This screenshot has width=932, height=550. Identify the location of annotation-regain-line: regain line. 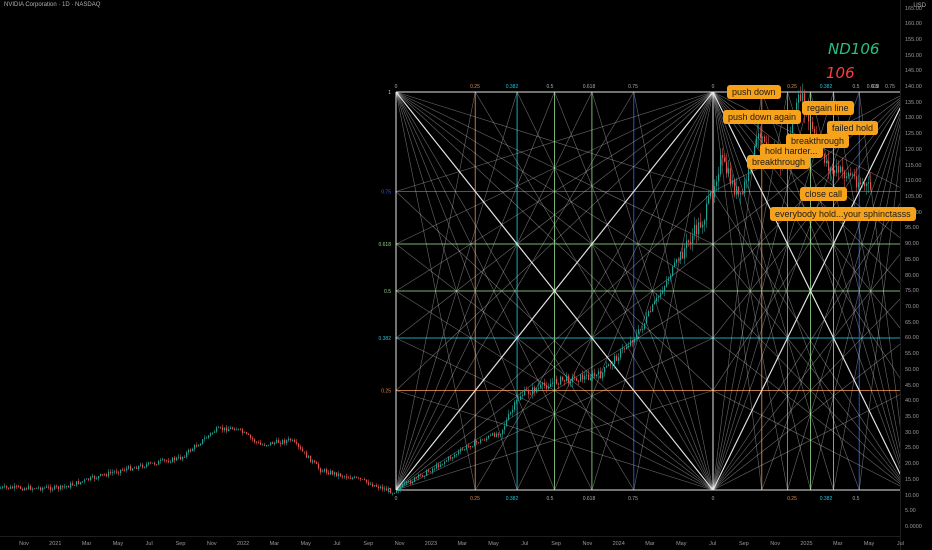
(828, 108).